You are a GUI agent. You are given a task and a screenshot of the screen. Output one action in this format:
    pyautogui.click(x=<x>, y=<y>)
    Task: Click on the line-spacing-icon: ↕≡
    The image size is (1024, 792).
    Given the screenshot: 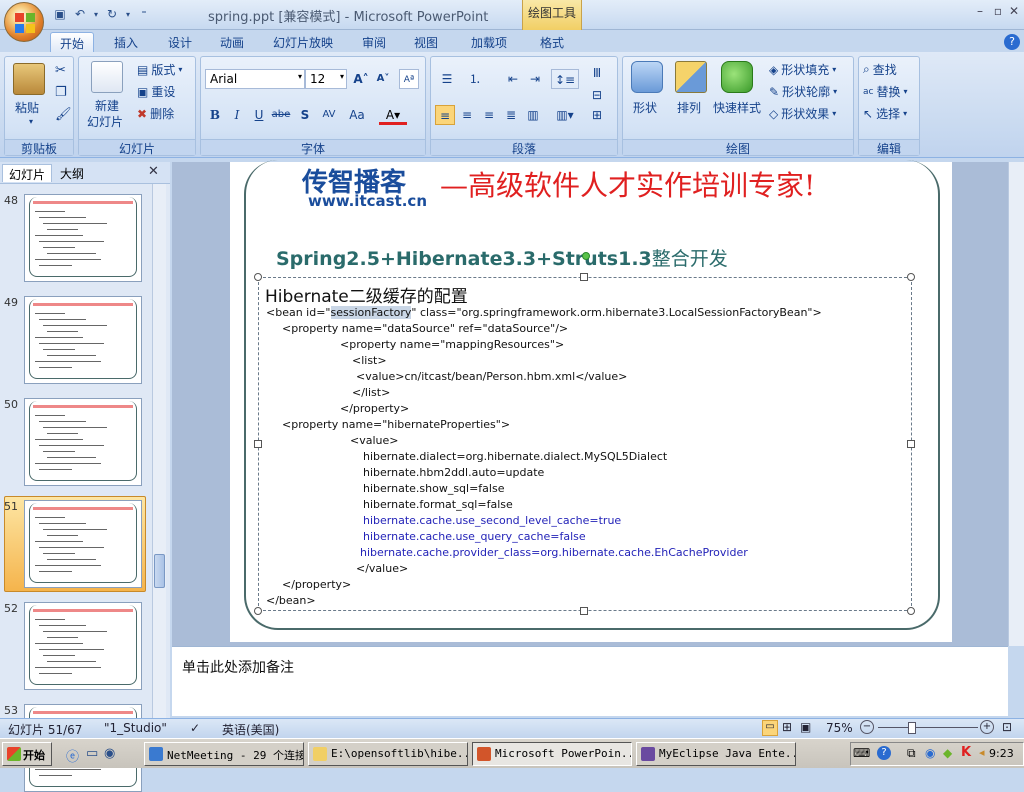 What is the action you would take?
    pyautogui.click(x=565, y=79)
    